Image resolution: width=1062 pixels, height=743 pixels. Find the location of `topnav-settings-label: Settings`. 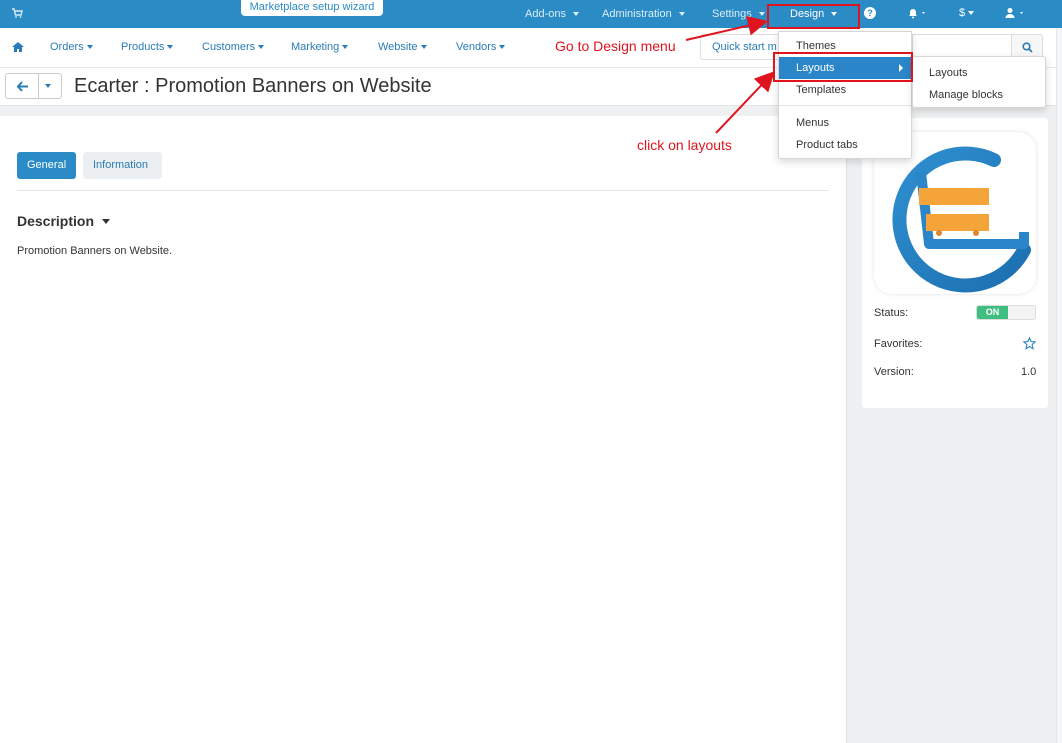

topnav-settings-label: Settings is located at coordinates (732, 14).